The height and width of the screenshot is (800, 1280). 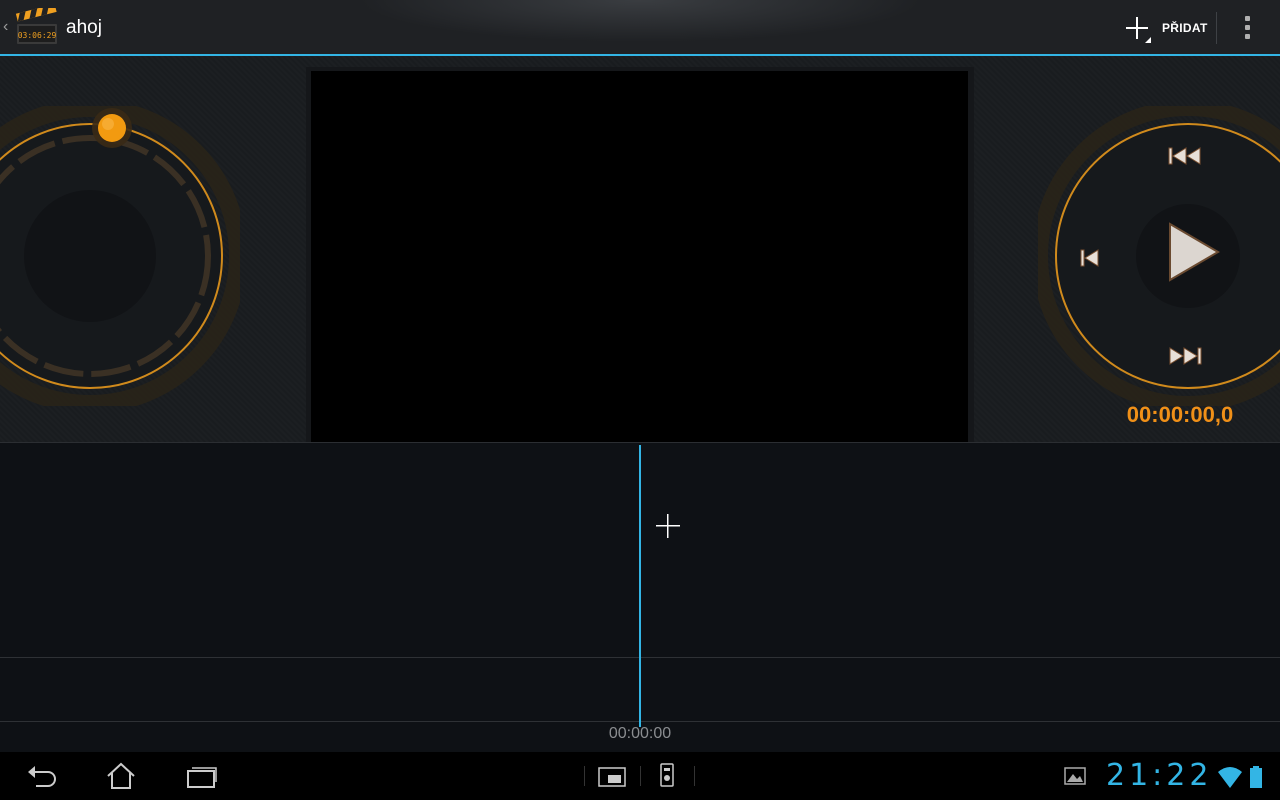 What do you see at coordinates (5, 27) in the screenshot?
I see `up-navigation-icon: ‹` at bounding box center [5, 27].